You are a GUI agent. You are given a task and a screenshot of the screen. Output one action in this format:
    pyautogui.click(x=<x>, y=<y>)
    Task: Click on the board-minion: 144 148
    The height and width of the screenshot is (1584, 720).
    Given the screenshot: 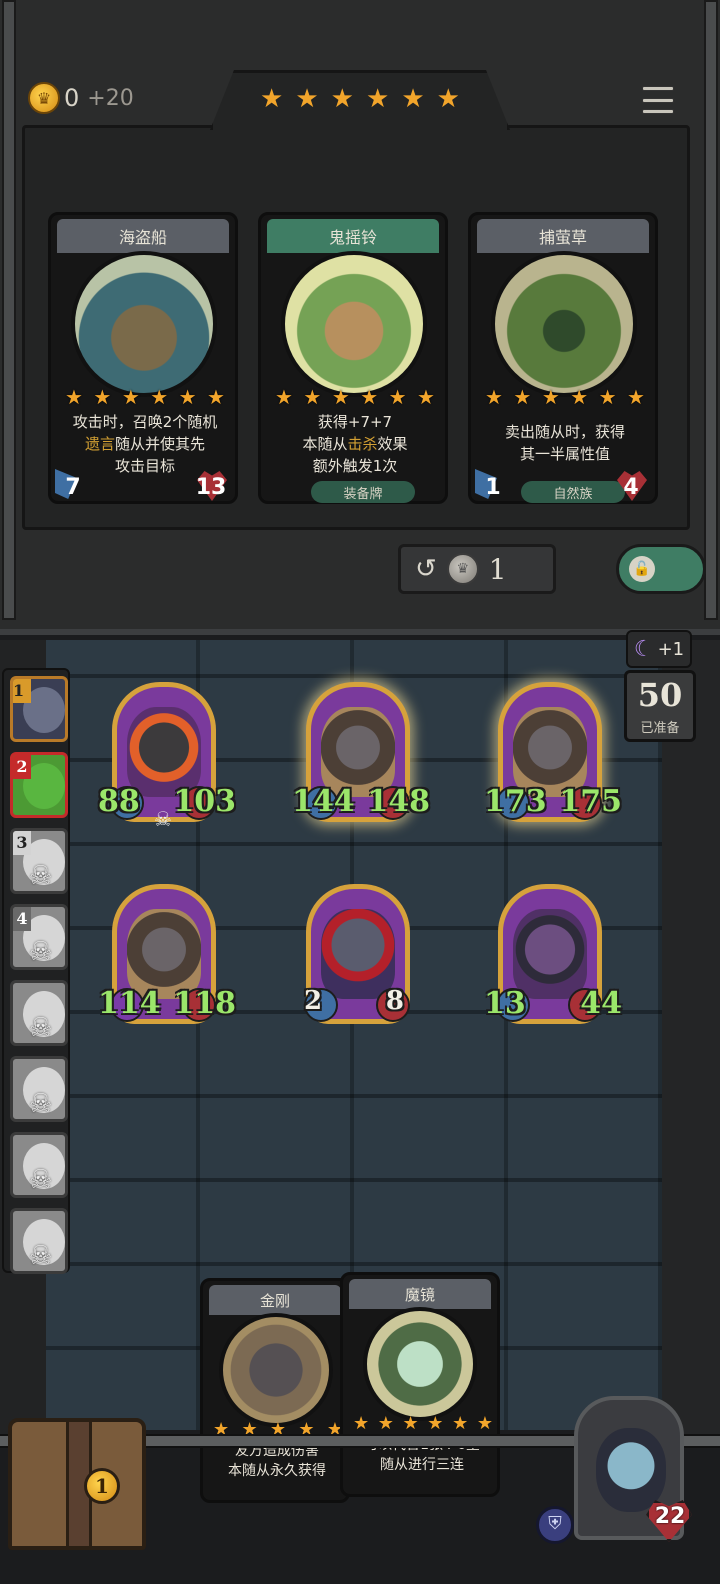 What is the action you would take?
    pyautogui.click(x=361, y=755)
    